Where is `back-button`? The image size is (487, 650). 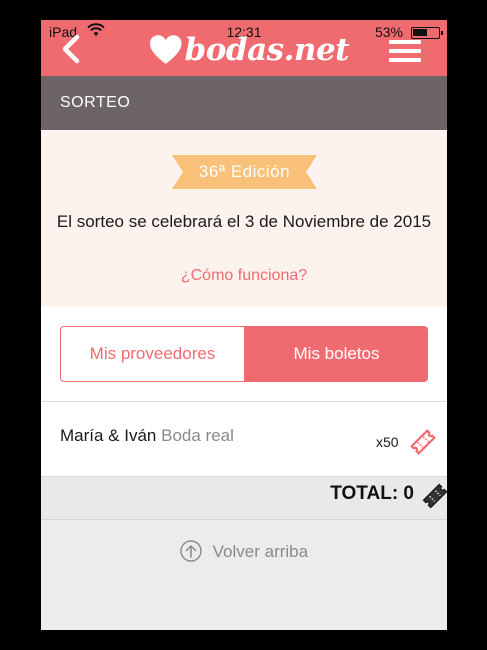 back-button is located at coordinates (71, 49).